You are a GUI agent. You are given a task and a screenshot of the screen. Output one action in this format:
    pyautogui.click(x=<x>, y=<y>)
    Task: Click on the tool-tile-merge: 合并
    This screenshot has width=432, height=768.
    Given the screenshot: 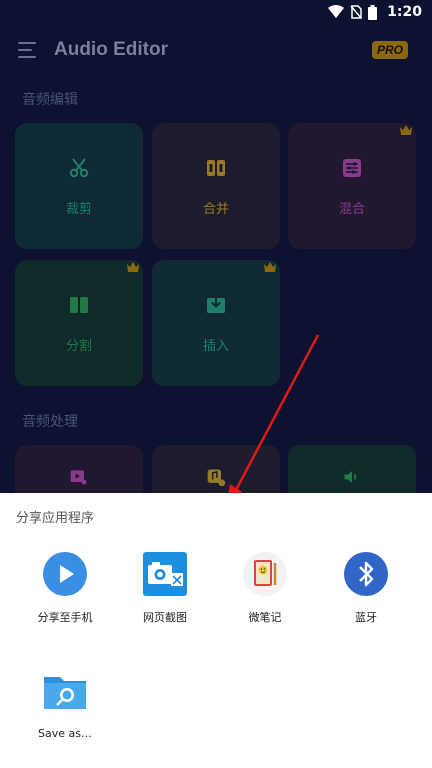 What is the action you would take?
    pyautogui.click(x=216, y=186)
    